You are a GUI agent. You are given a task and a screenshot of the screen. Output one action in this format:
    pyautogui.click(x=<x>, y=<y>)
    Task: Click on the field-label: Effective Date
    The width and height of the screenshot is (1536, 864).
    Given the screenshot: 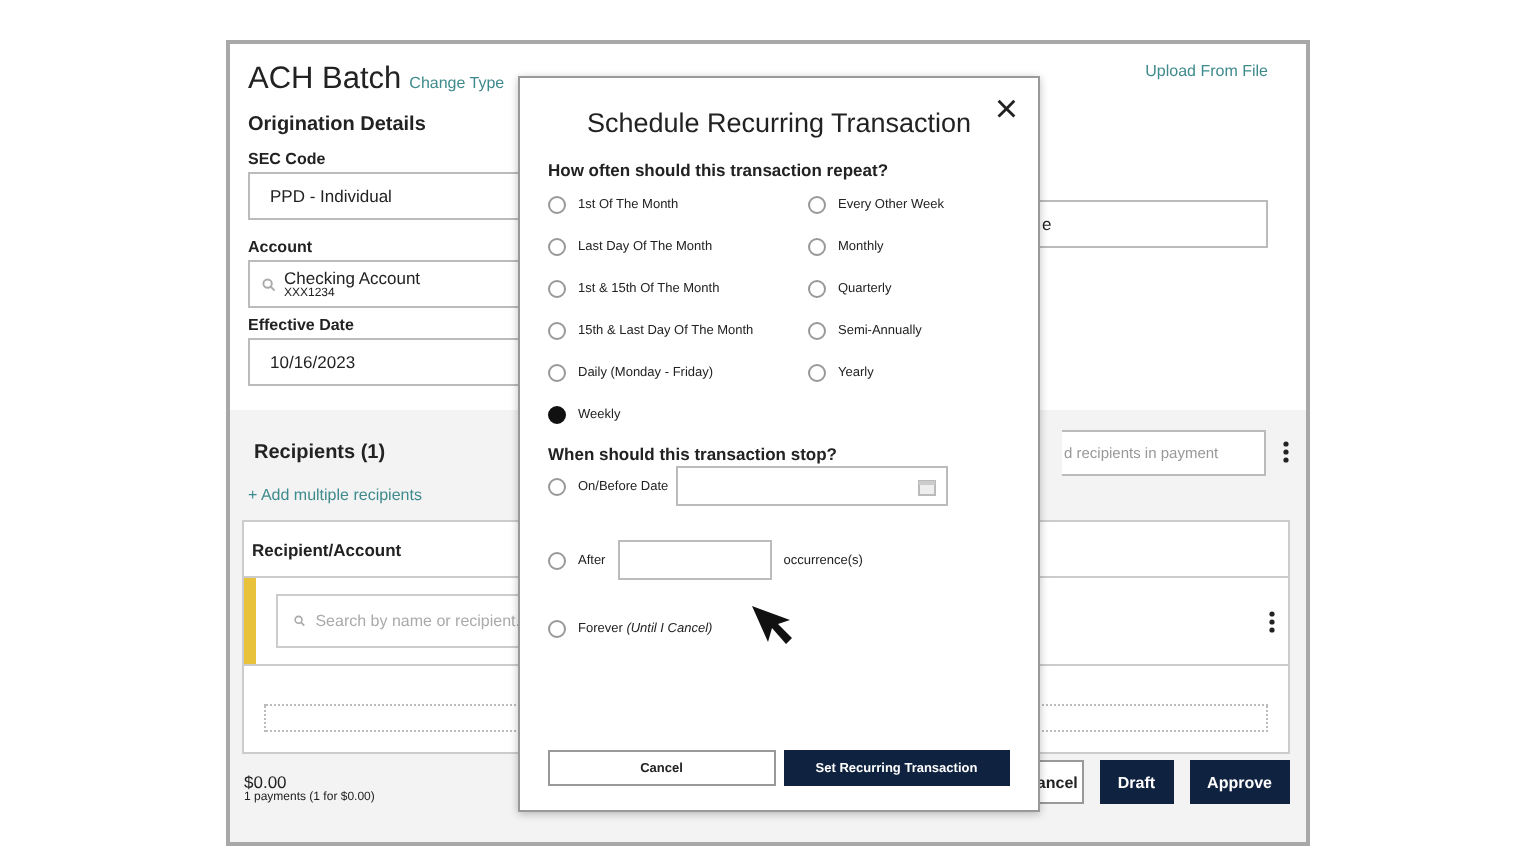 What is the action you would take?
    pyautogui.click(x=302, y=326)
    